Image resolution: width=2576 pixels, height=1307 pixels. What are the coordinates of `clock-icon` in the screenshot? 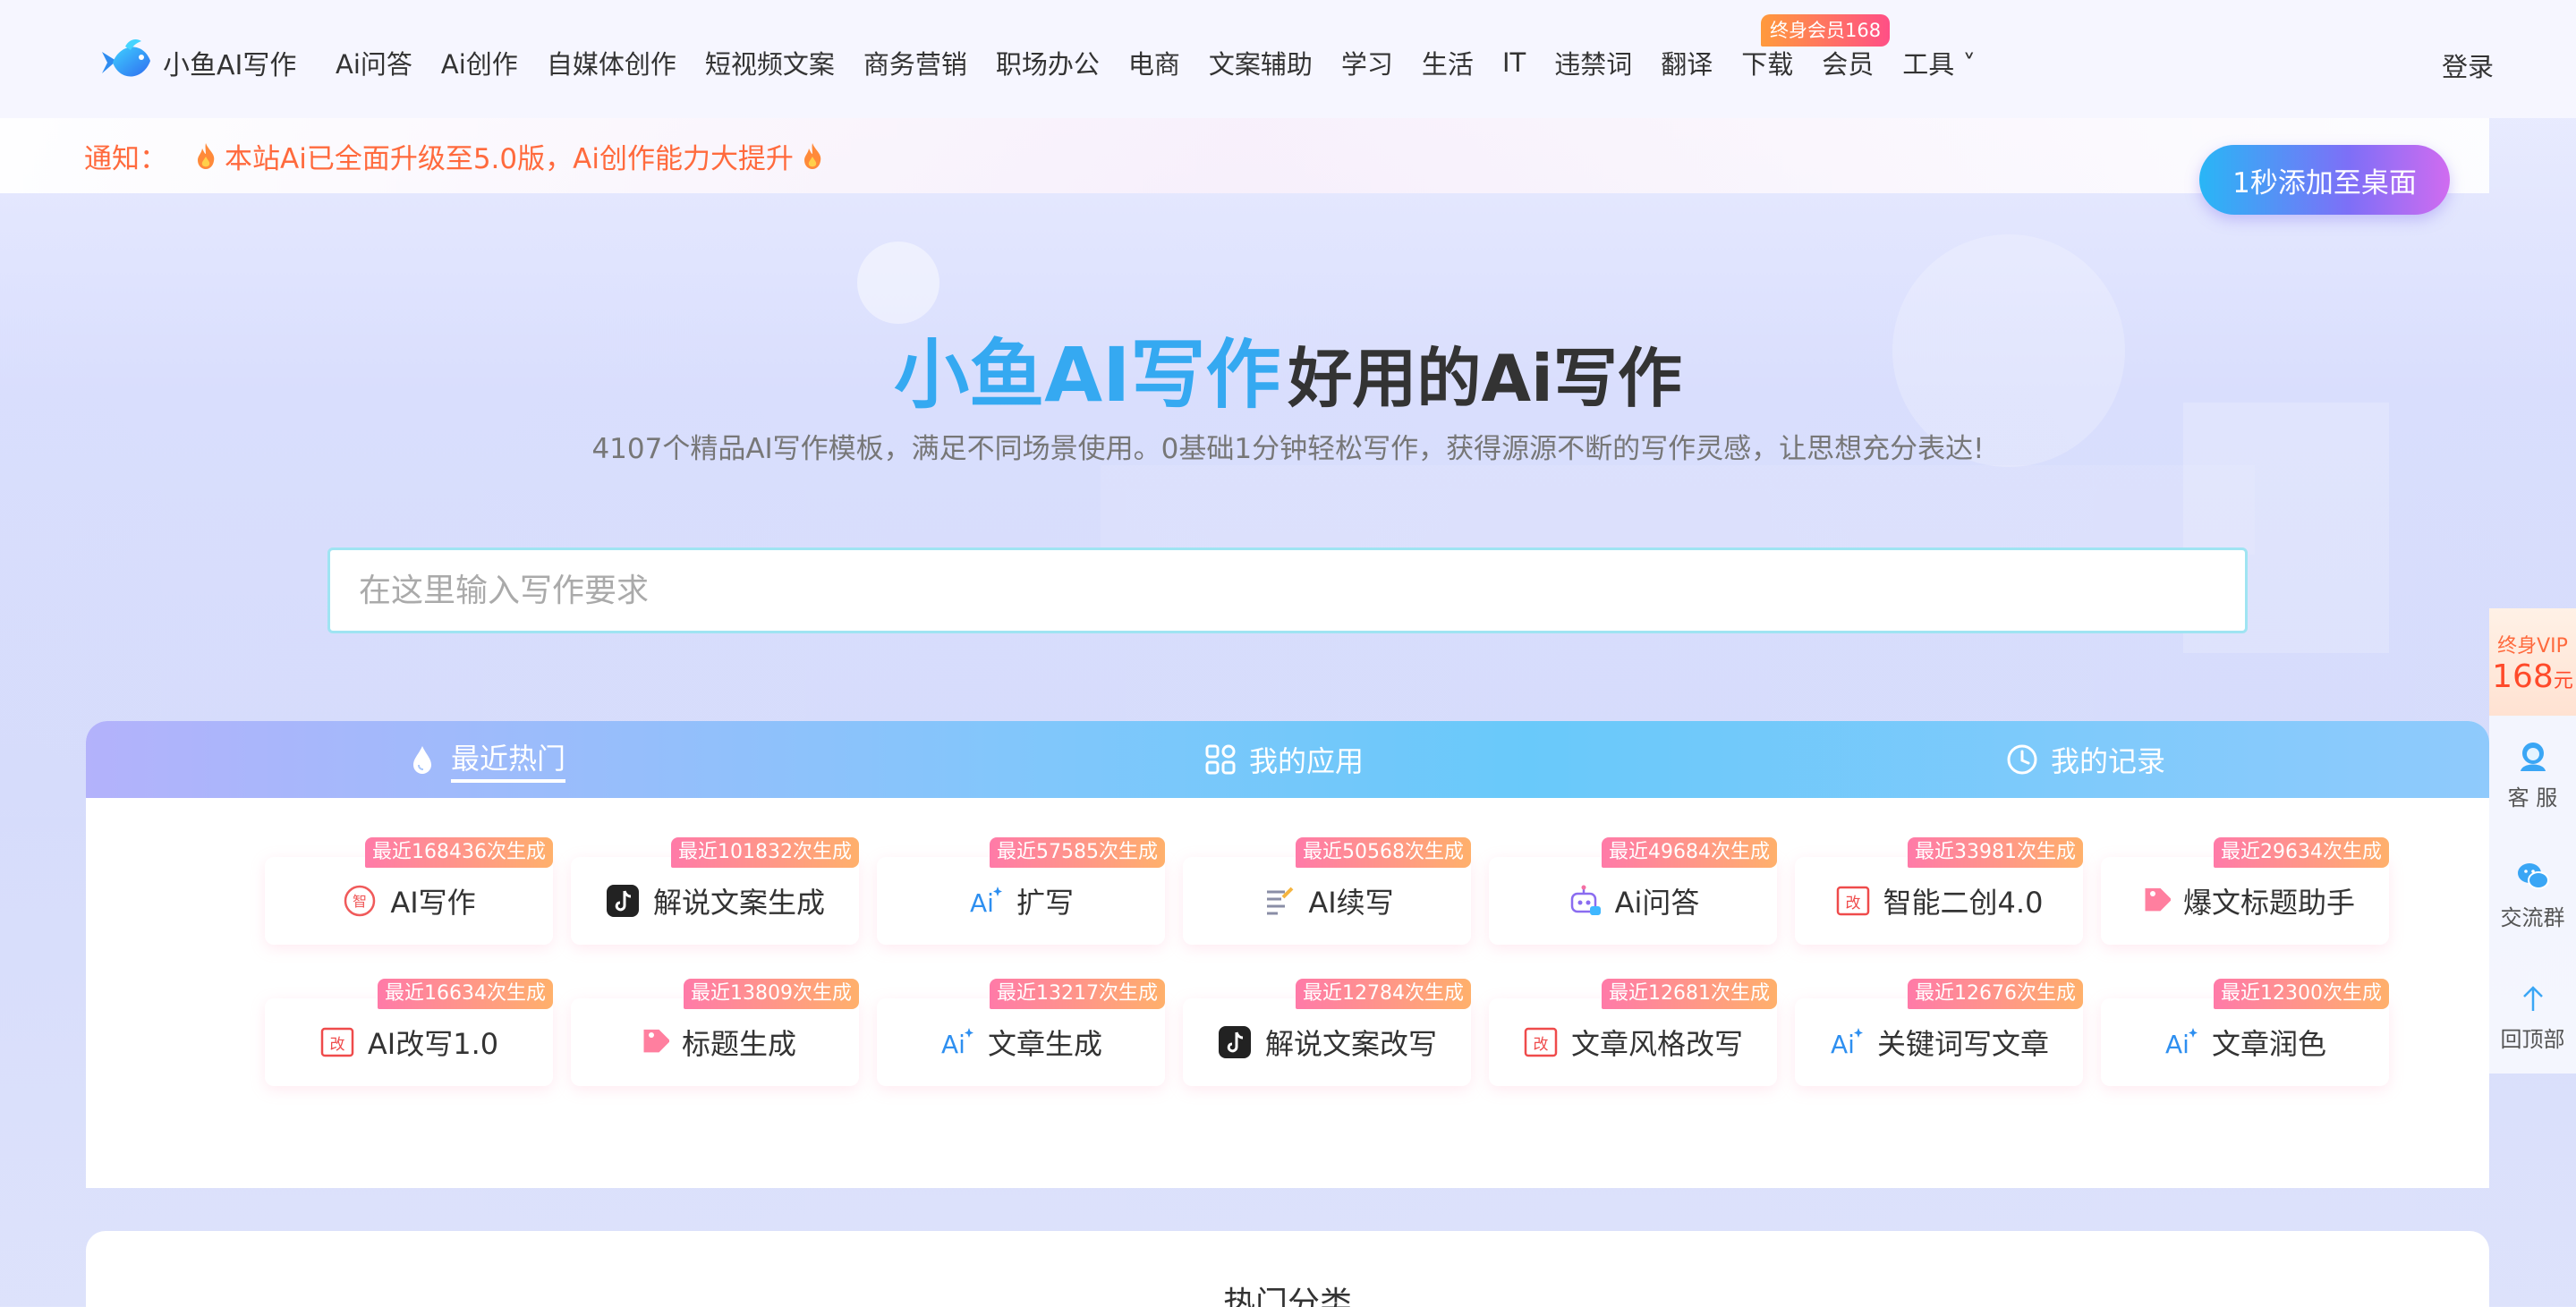 It's located at (2022, 759).